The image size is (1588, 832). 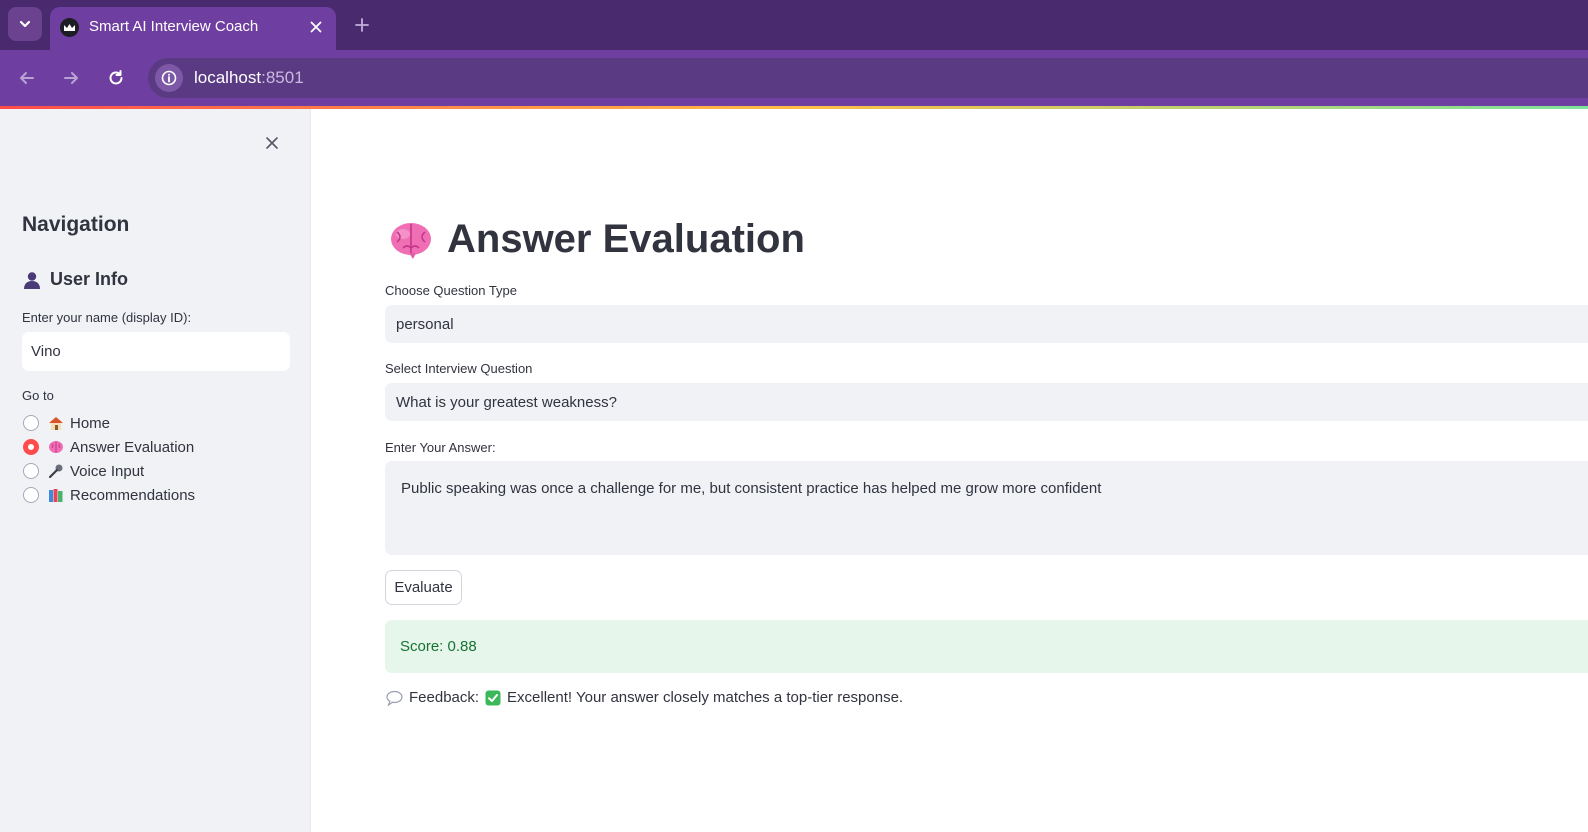 I want to click on books-icon, so click(x=56, y=495).